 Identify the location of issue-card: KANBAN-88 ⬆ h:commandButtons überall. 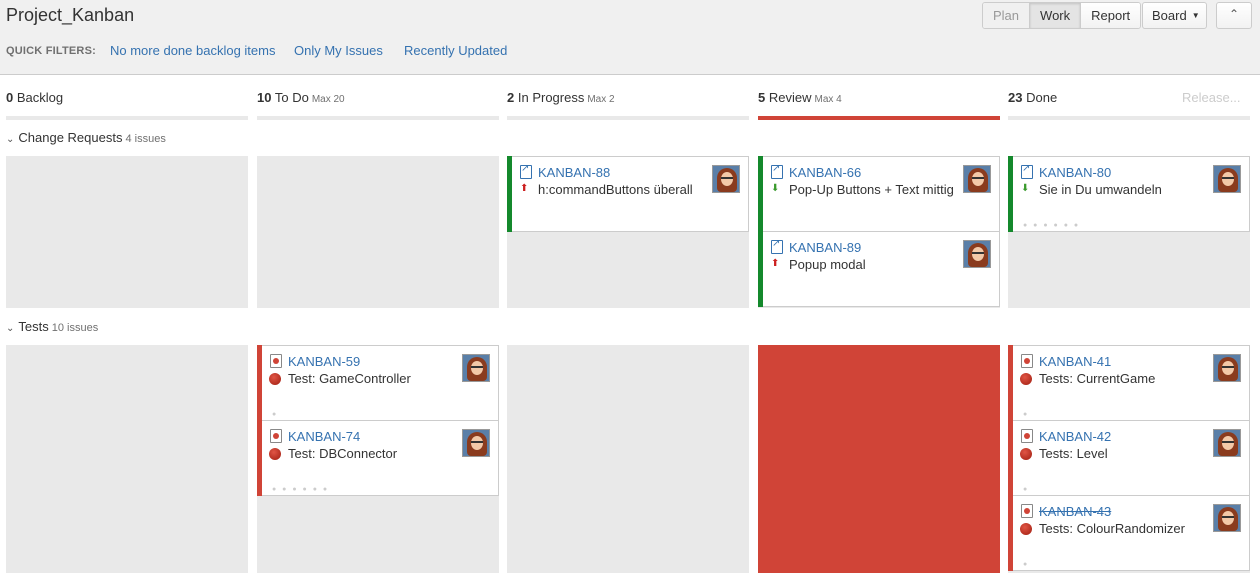
(628, 194).